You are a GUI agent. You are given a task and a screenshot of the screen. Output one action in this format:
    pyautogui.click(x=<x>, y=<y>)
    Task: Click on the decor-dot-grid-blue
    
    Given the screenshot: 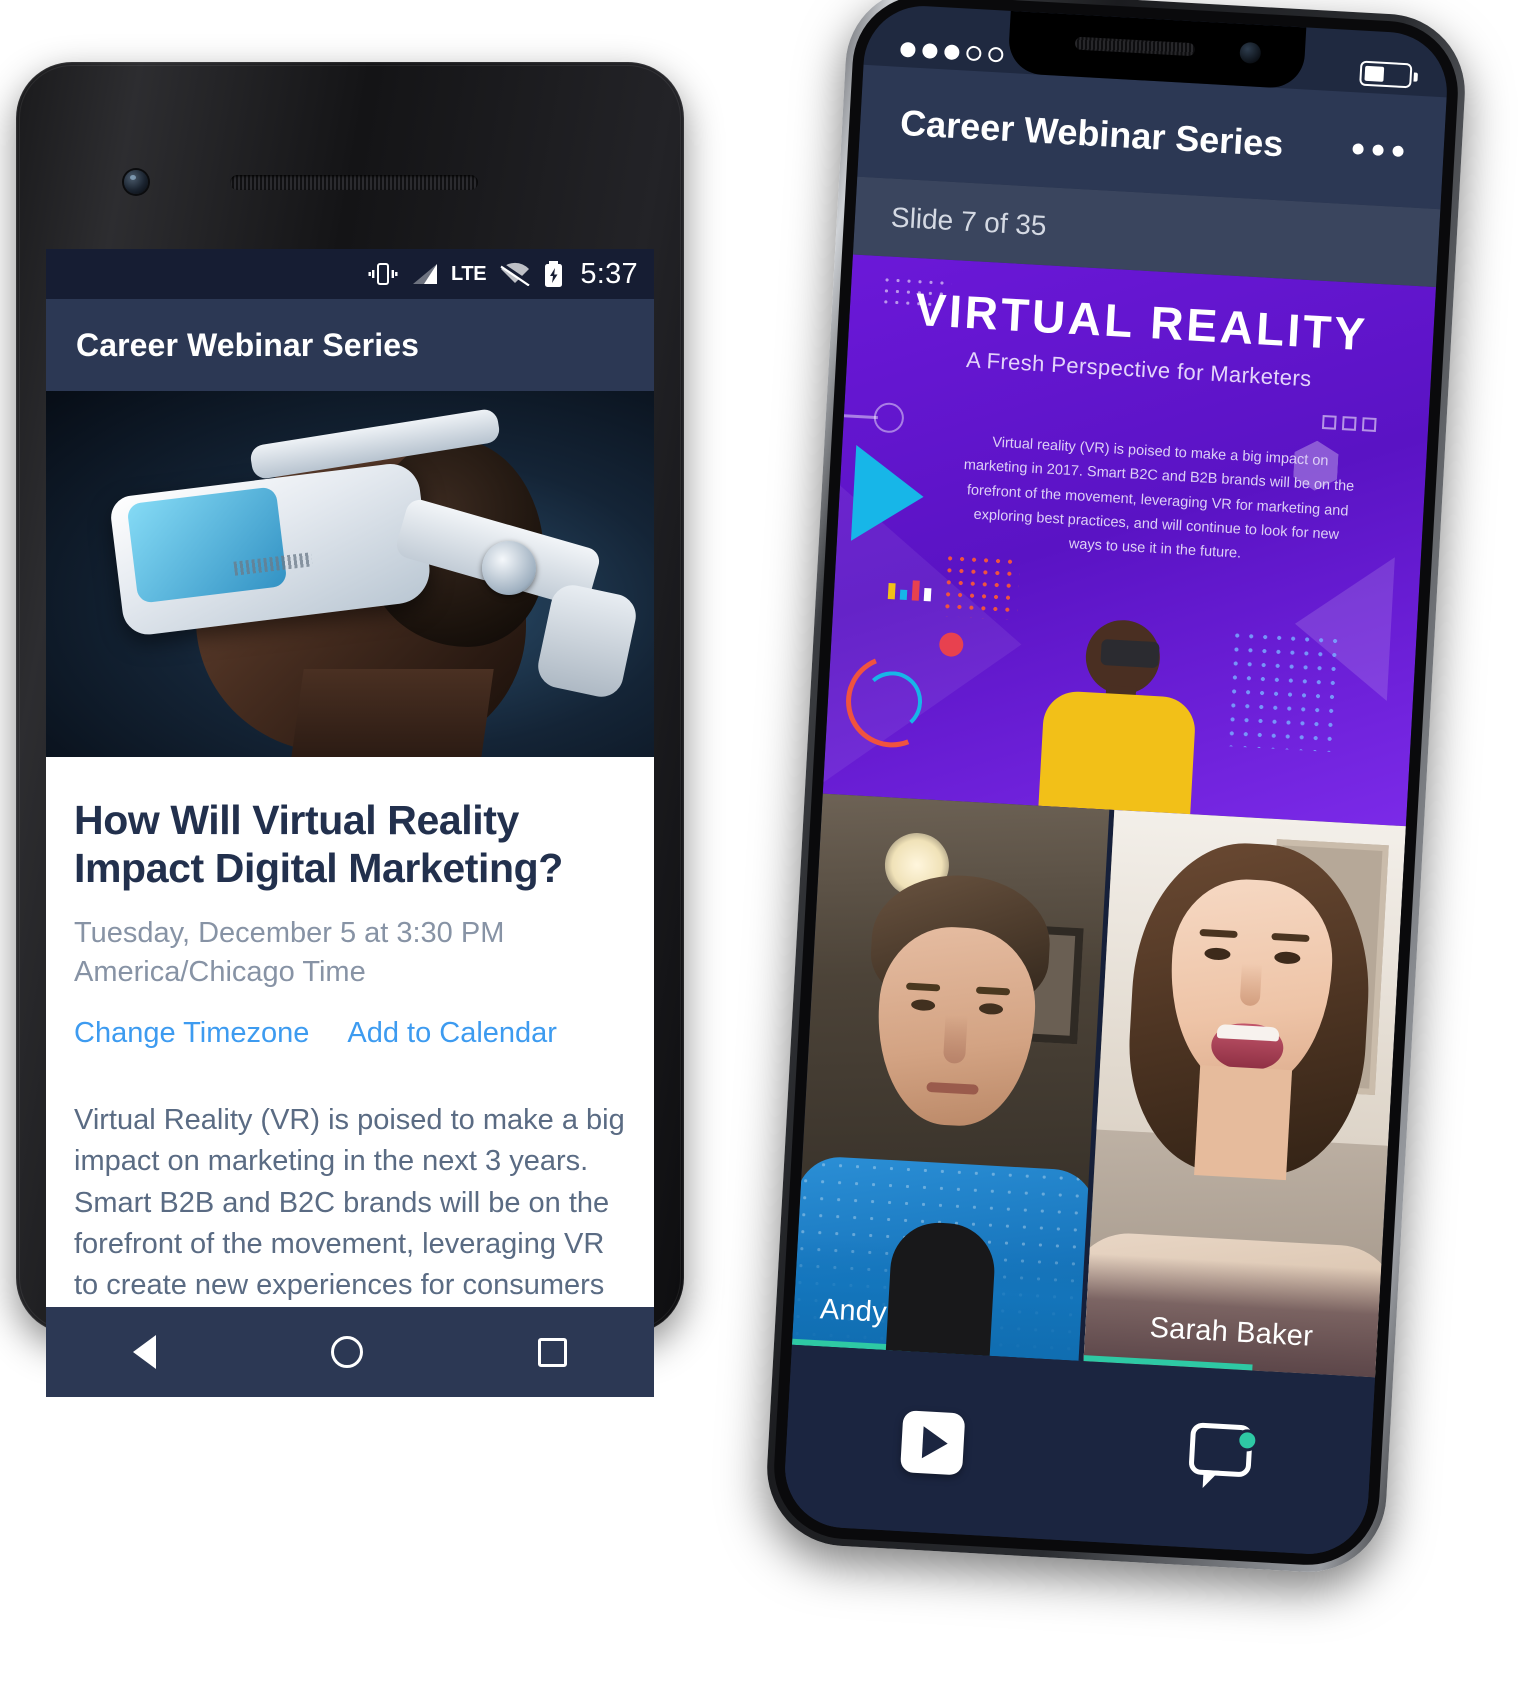 What is the action you would take?
    pyautogui.click(x=1283, y=690)
    